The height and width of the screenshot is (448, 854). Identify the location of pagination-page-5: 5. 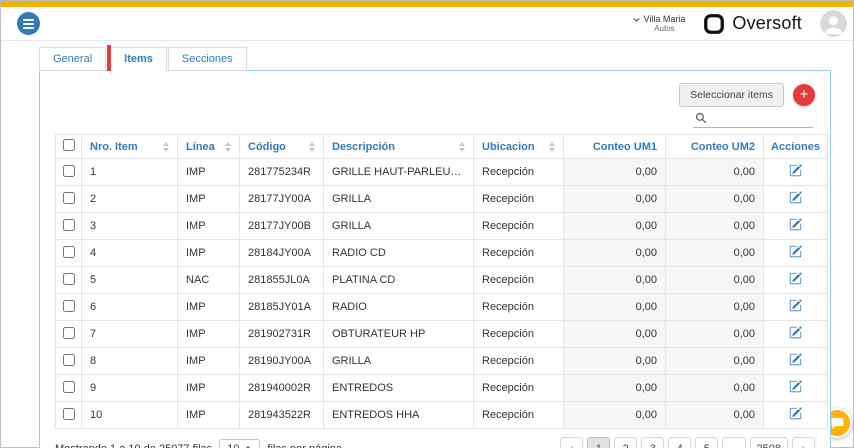
(707, 442).